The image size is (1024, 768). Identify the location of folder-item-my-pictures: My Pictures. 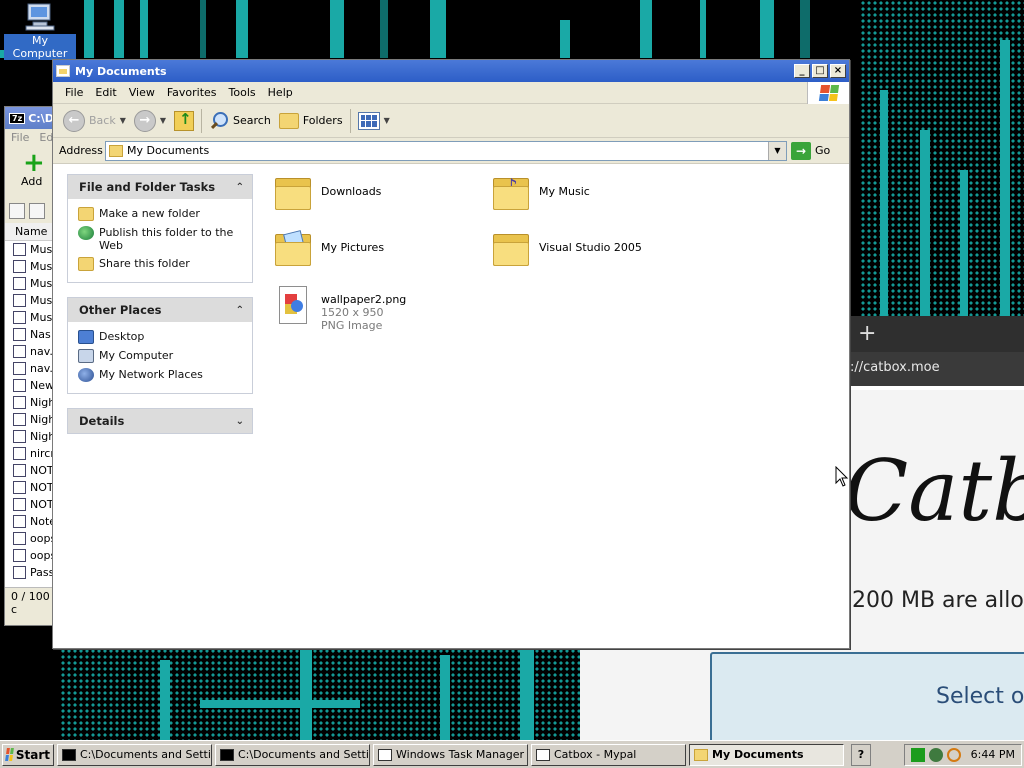
(328, 249).